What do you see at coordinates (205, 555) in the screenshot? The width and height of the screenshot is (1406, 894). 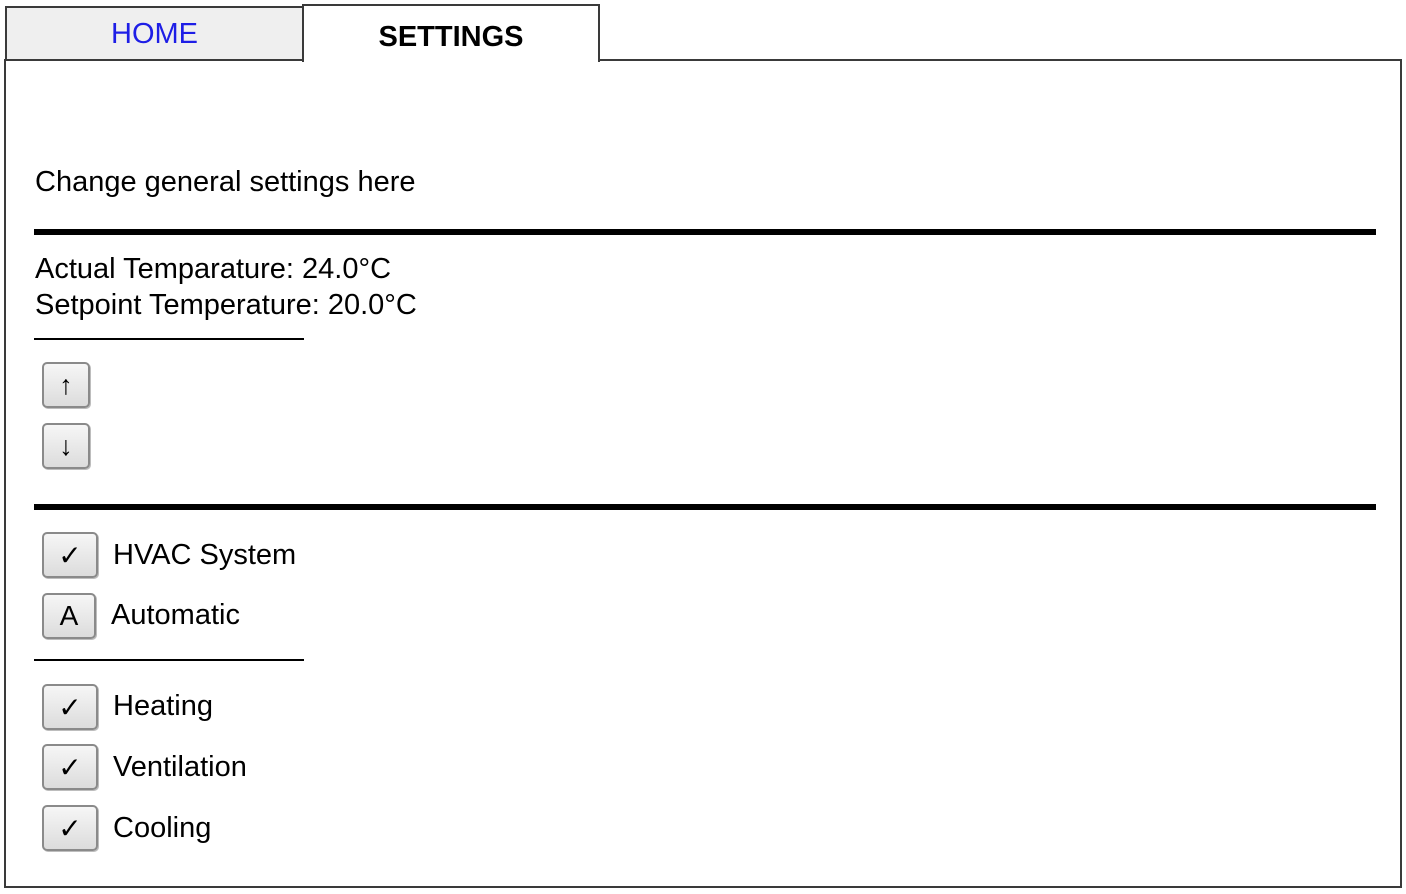 I see `hvac-system-label: HVAC System` at bounding box center [205, 555].